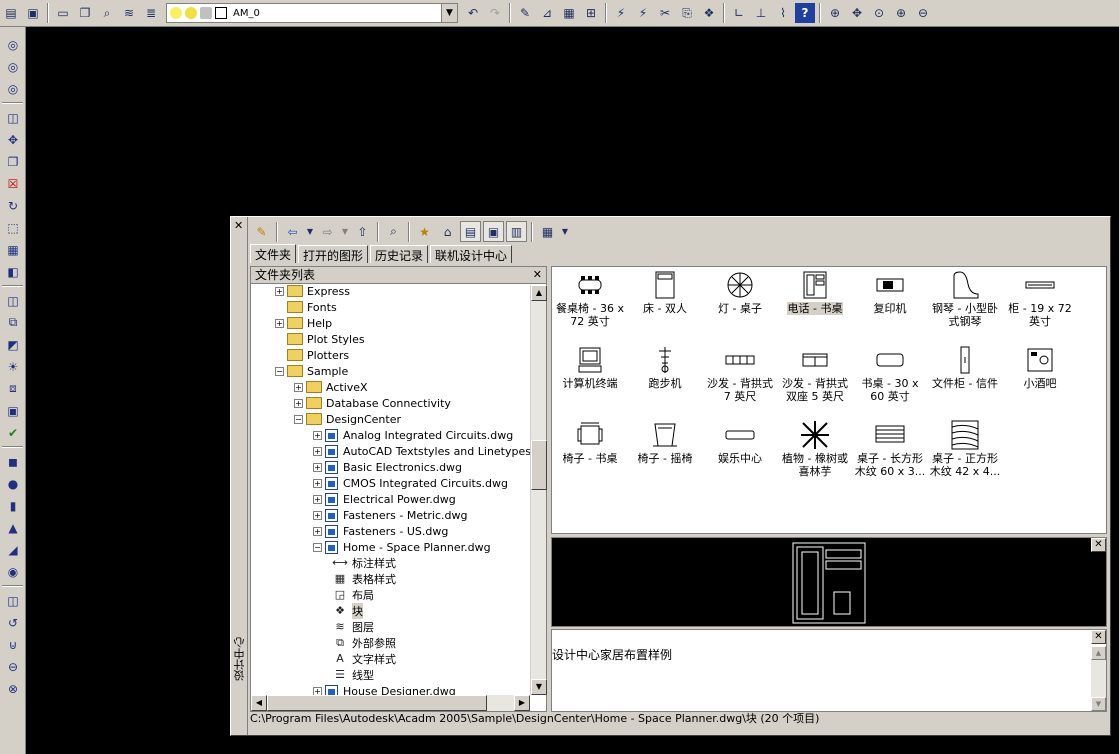 This screenshot has width=1119, height=754. Describe the element at coordinates (621, 13) in the screenshot. I see `match-properties-icon: ⚡` at that location.